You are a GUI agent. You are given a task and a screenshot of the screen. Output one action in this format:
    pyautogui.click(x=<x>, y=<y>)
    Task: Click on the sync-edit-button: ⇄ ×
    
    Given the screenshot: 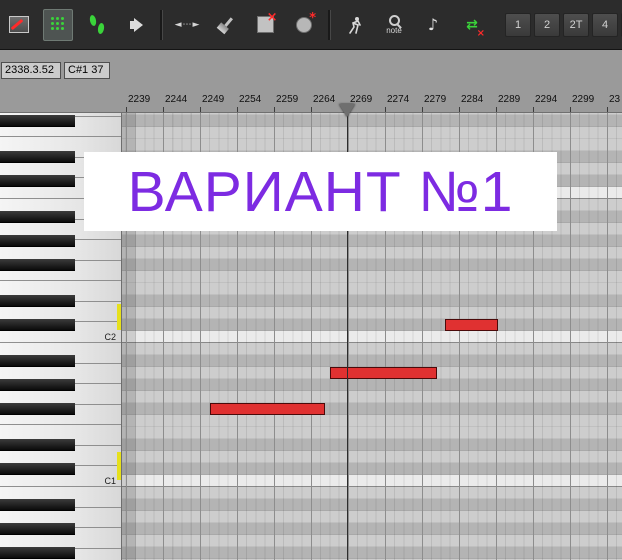 What is the action you would take?
    pyautogui.click(x=472, y=25)
    